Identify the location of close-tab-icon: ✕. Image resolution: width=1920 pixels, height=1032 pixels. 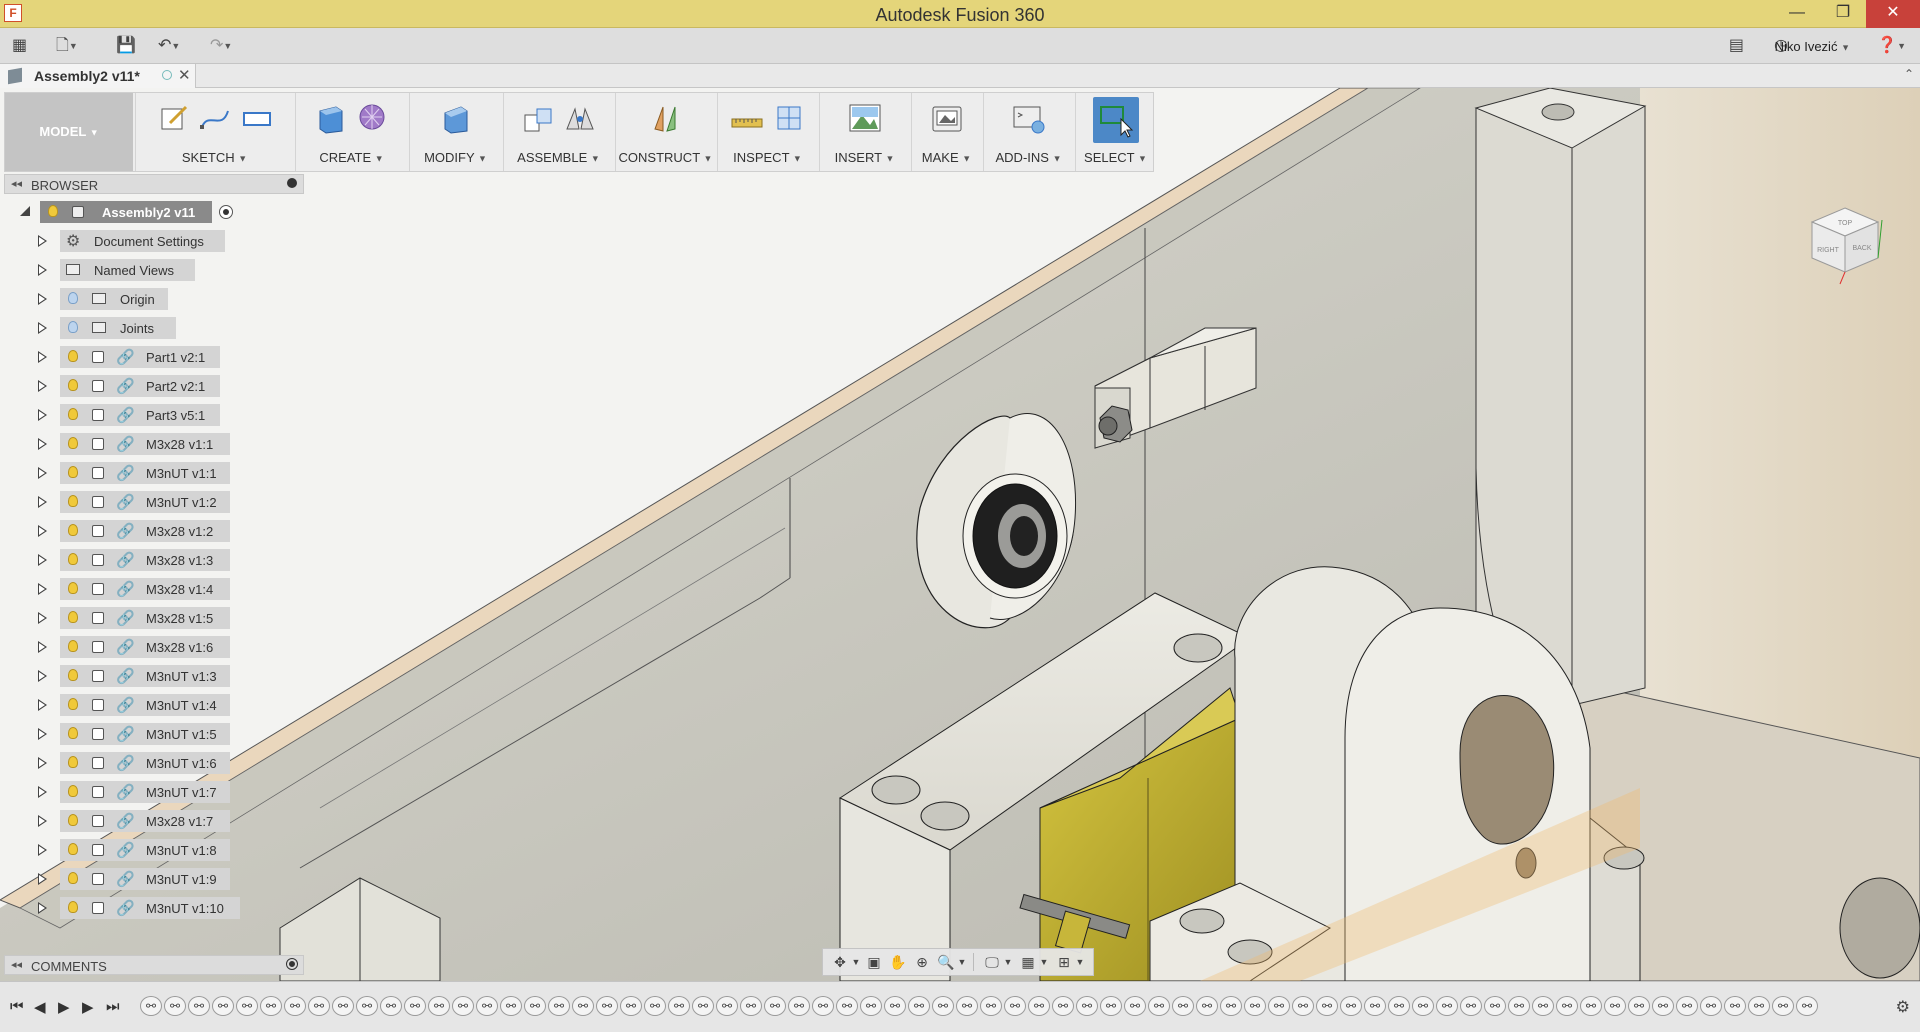
(184, 75).